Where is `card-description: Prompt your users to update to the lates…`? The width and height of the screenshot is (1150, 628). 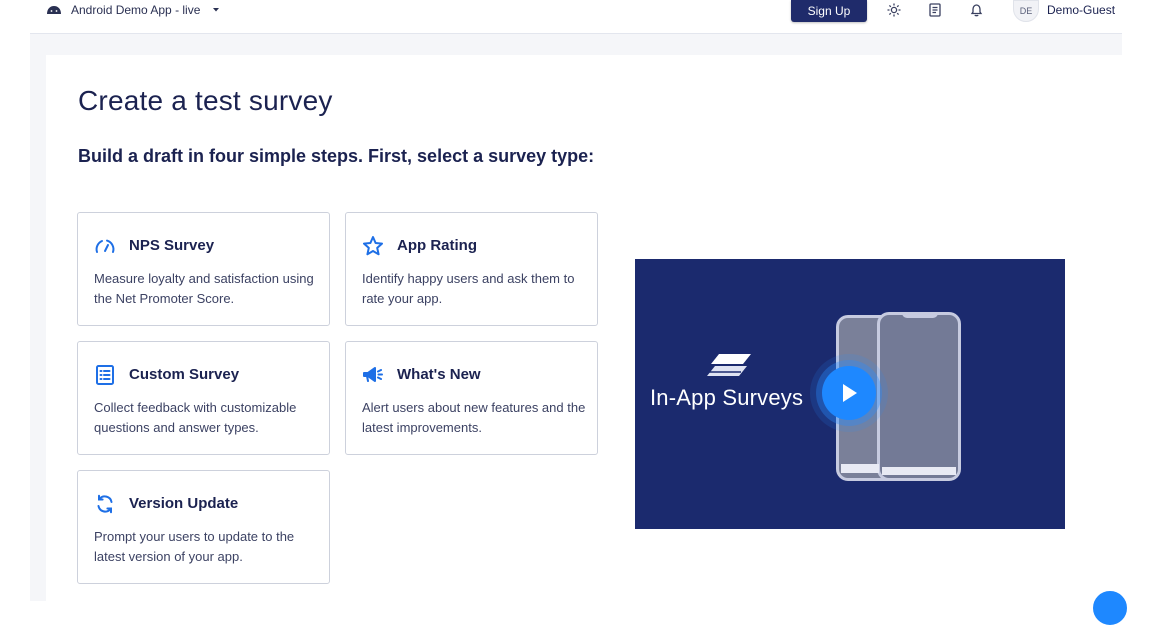
card-description: Prompt your users to update to the lates… is located at coordinates (194, 546).